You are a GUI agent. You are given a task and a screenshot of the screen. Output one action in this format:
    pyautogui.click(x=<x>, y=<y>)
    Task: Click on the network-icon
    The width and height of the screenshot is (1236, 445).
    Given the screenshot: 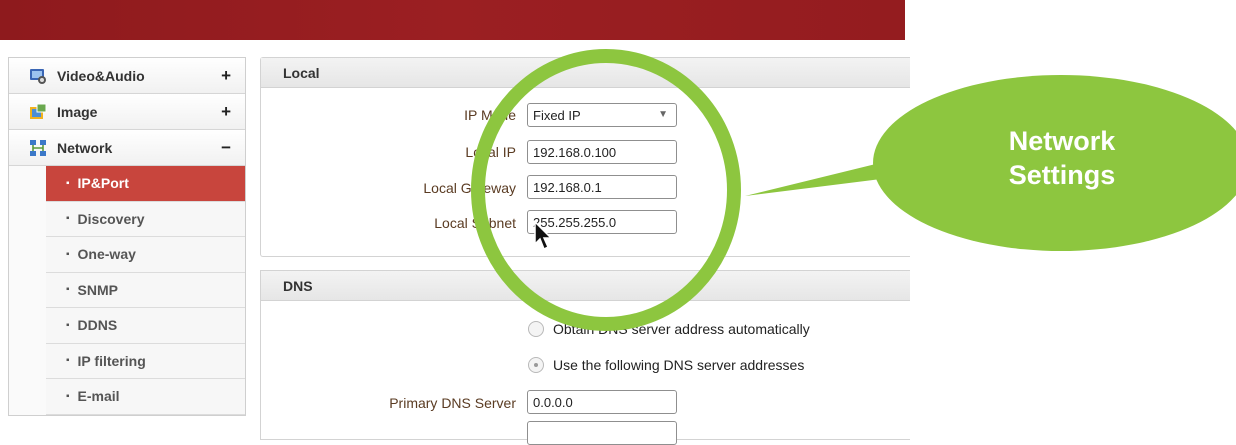 What is the action you would take?
    pyautogui.click(x=38, y=148)
    